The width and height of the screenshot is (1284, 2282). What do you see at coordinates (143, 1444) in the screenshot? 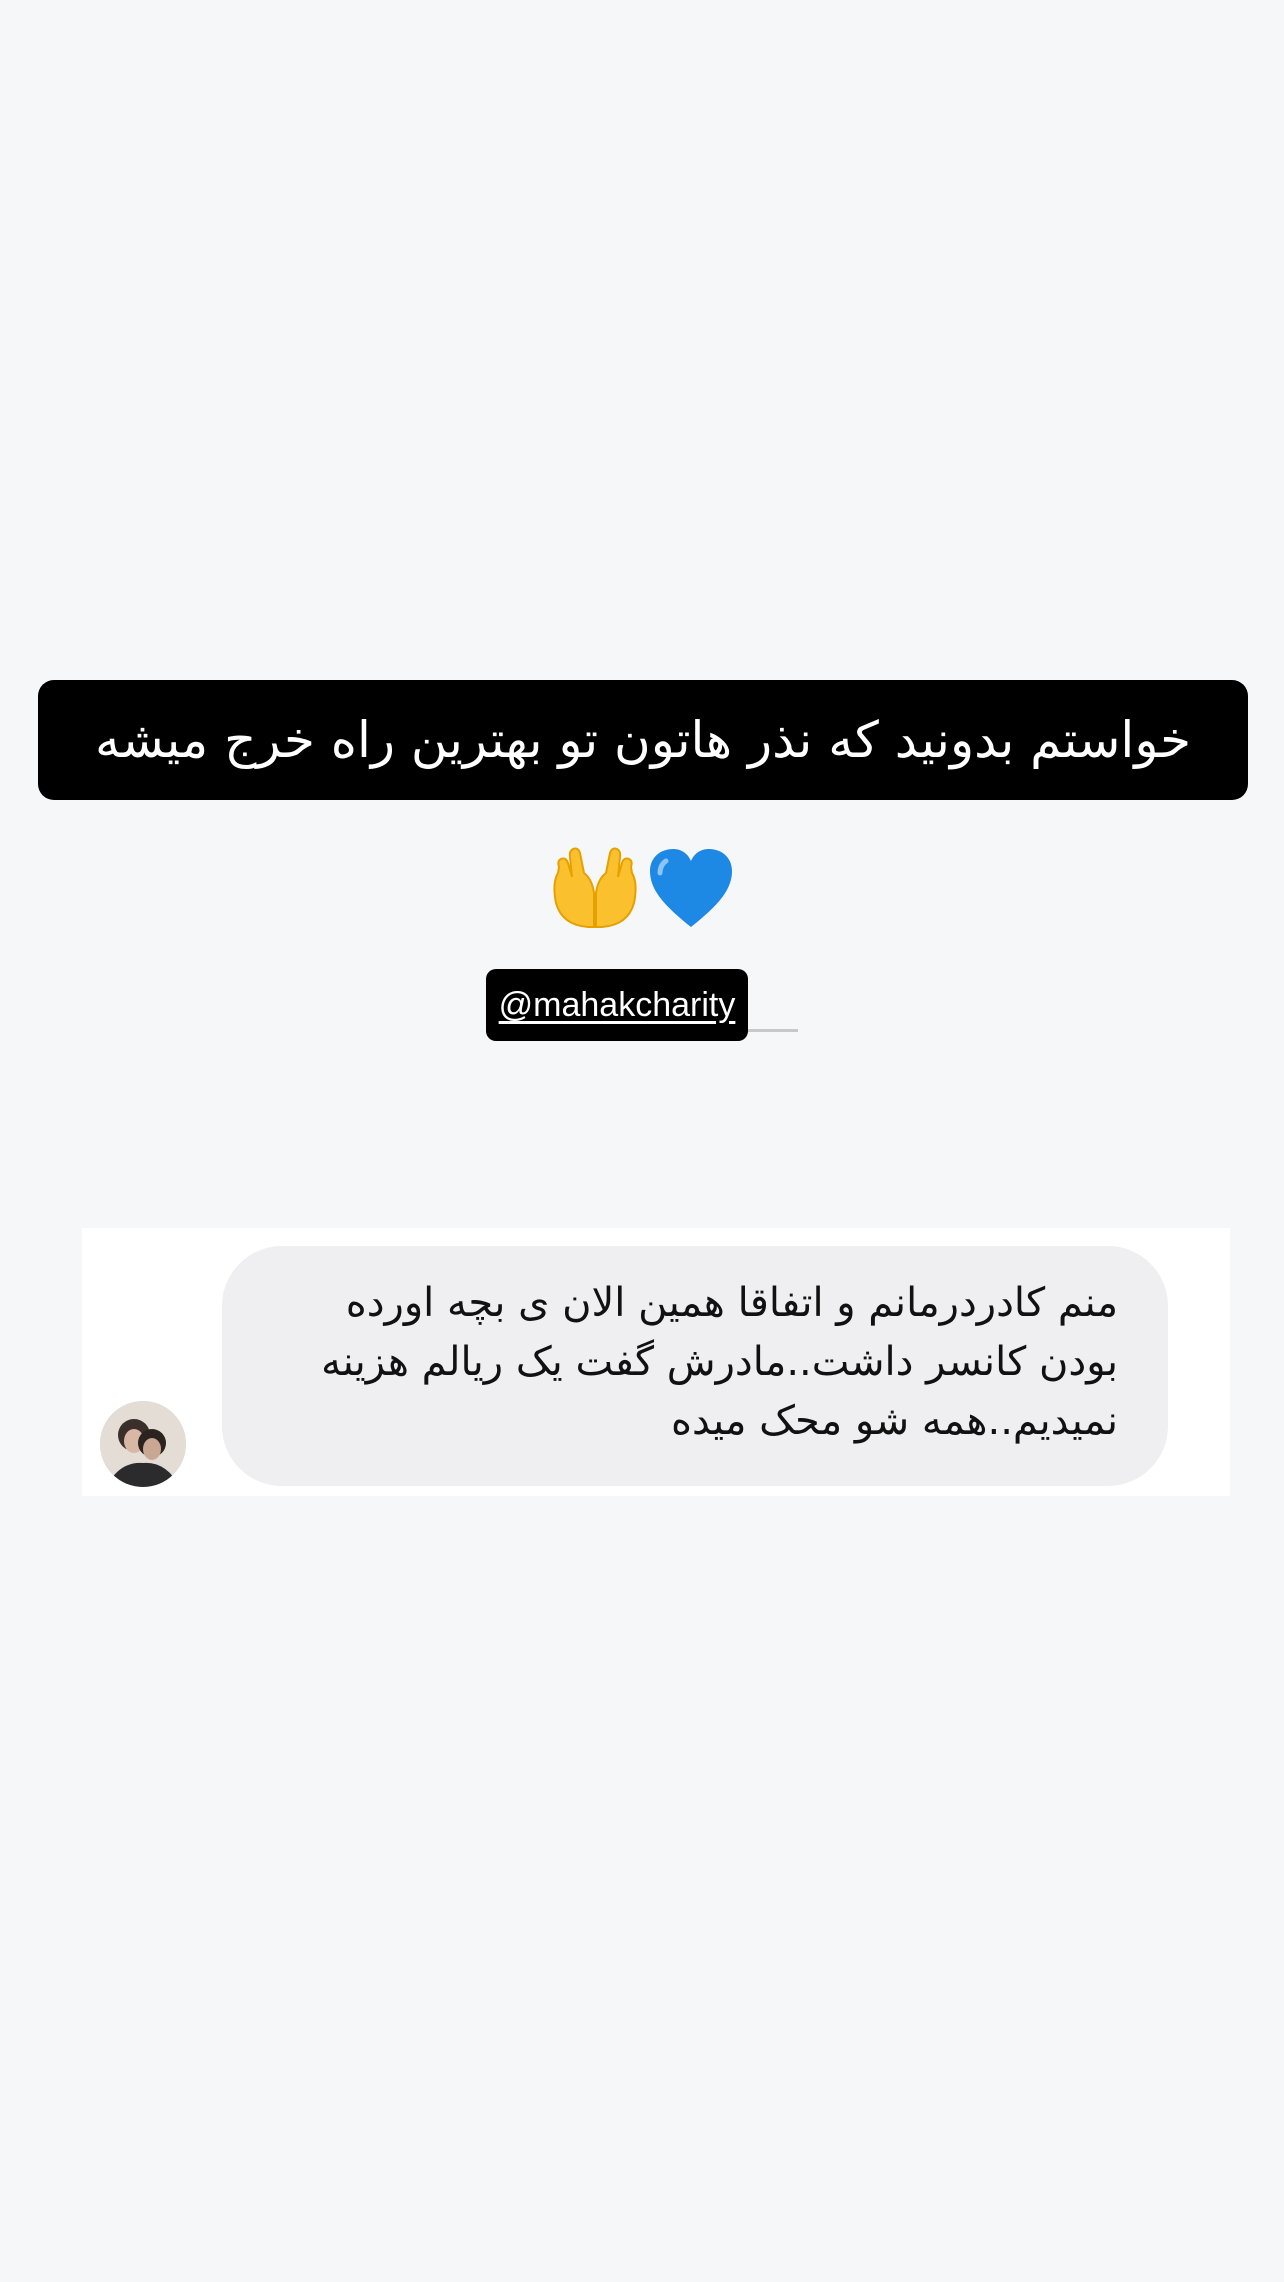
I see `avatar` at bounding box center [143, 1444].